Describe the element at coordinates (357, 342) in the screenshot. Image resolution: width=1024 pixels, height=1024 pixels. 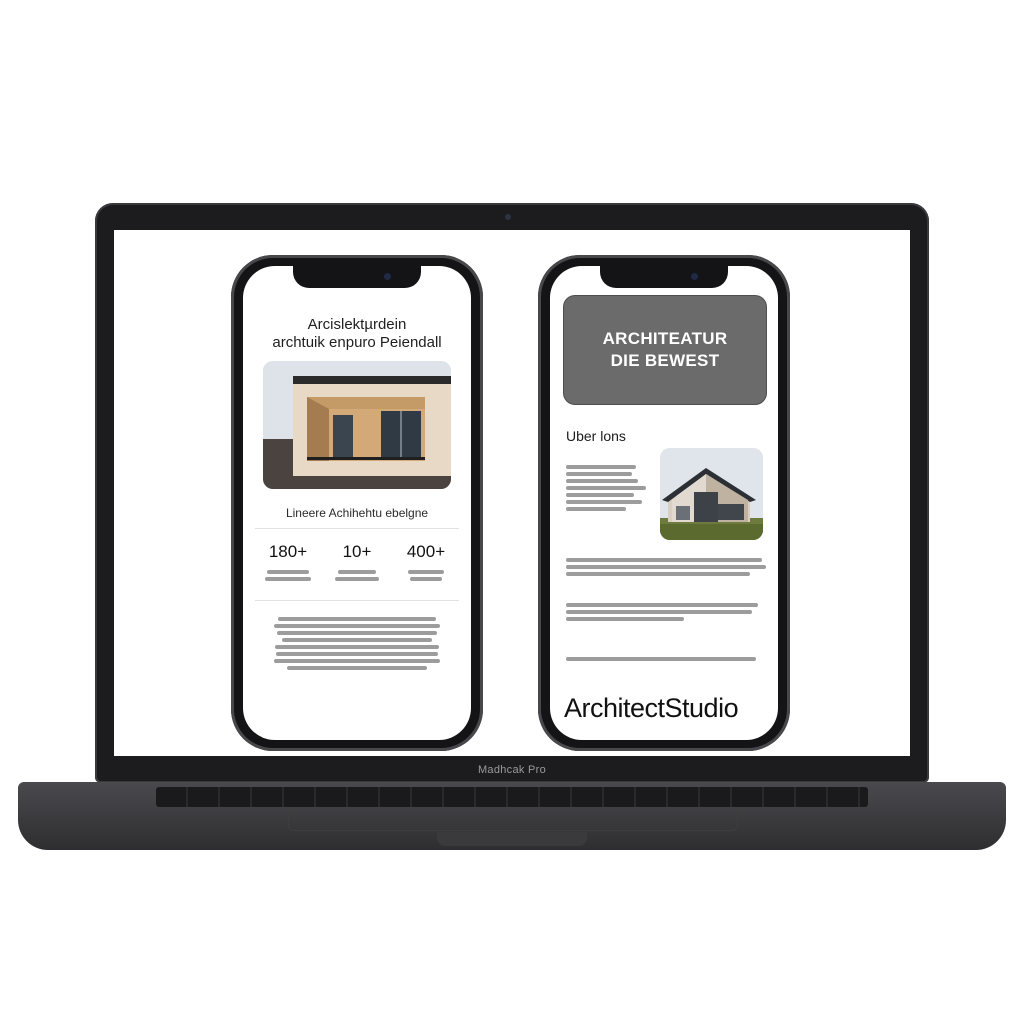
I see `hero-title-line-2: archtuik enpuro Peiendall` at that location.